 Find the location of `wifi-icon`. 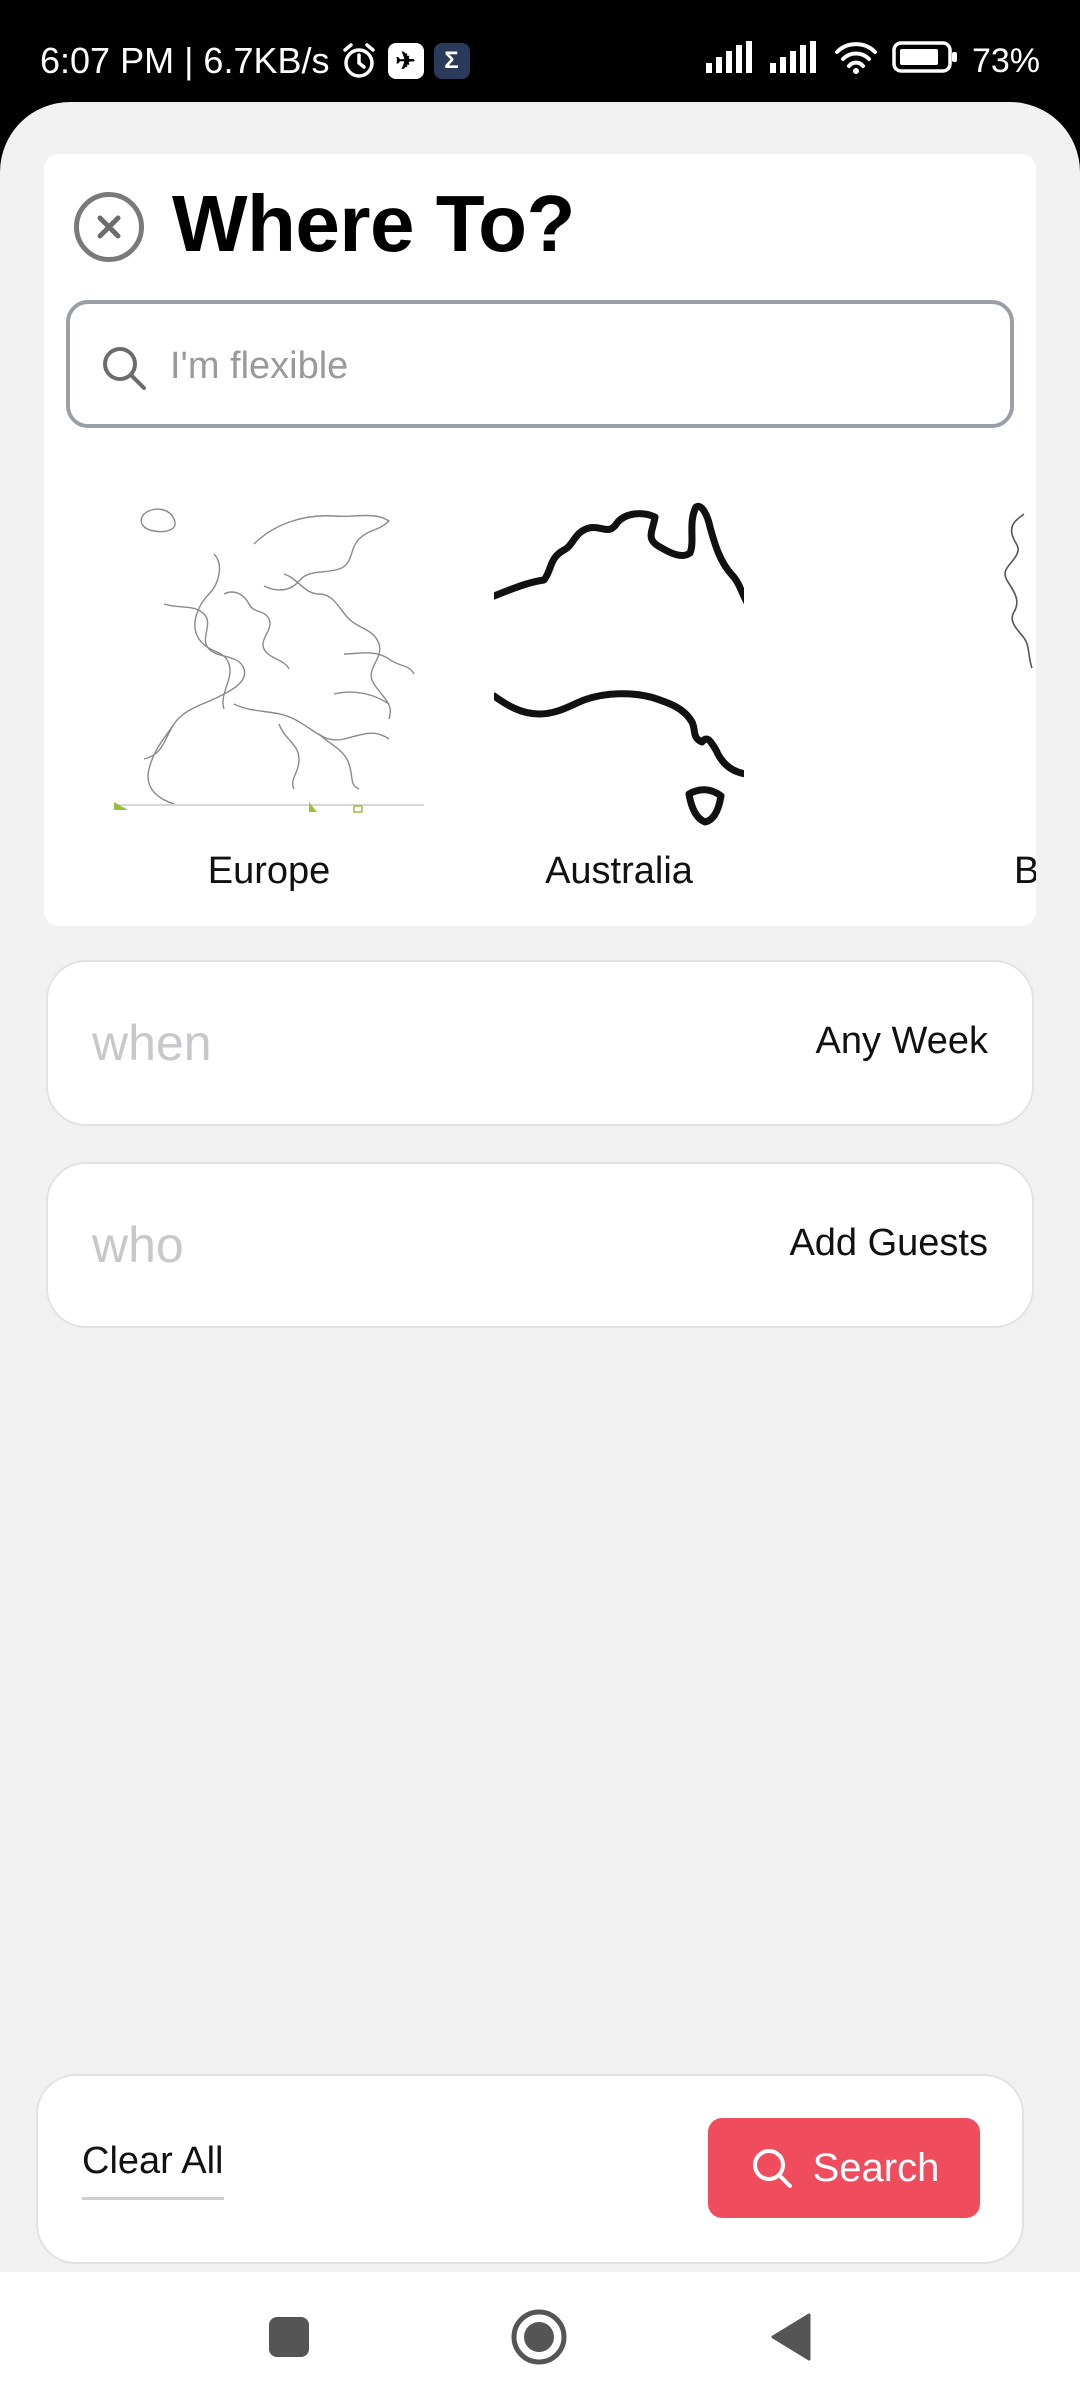

wifi-icon is located at coordinates (856, 61).